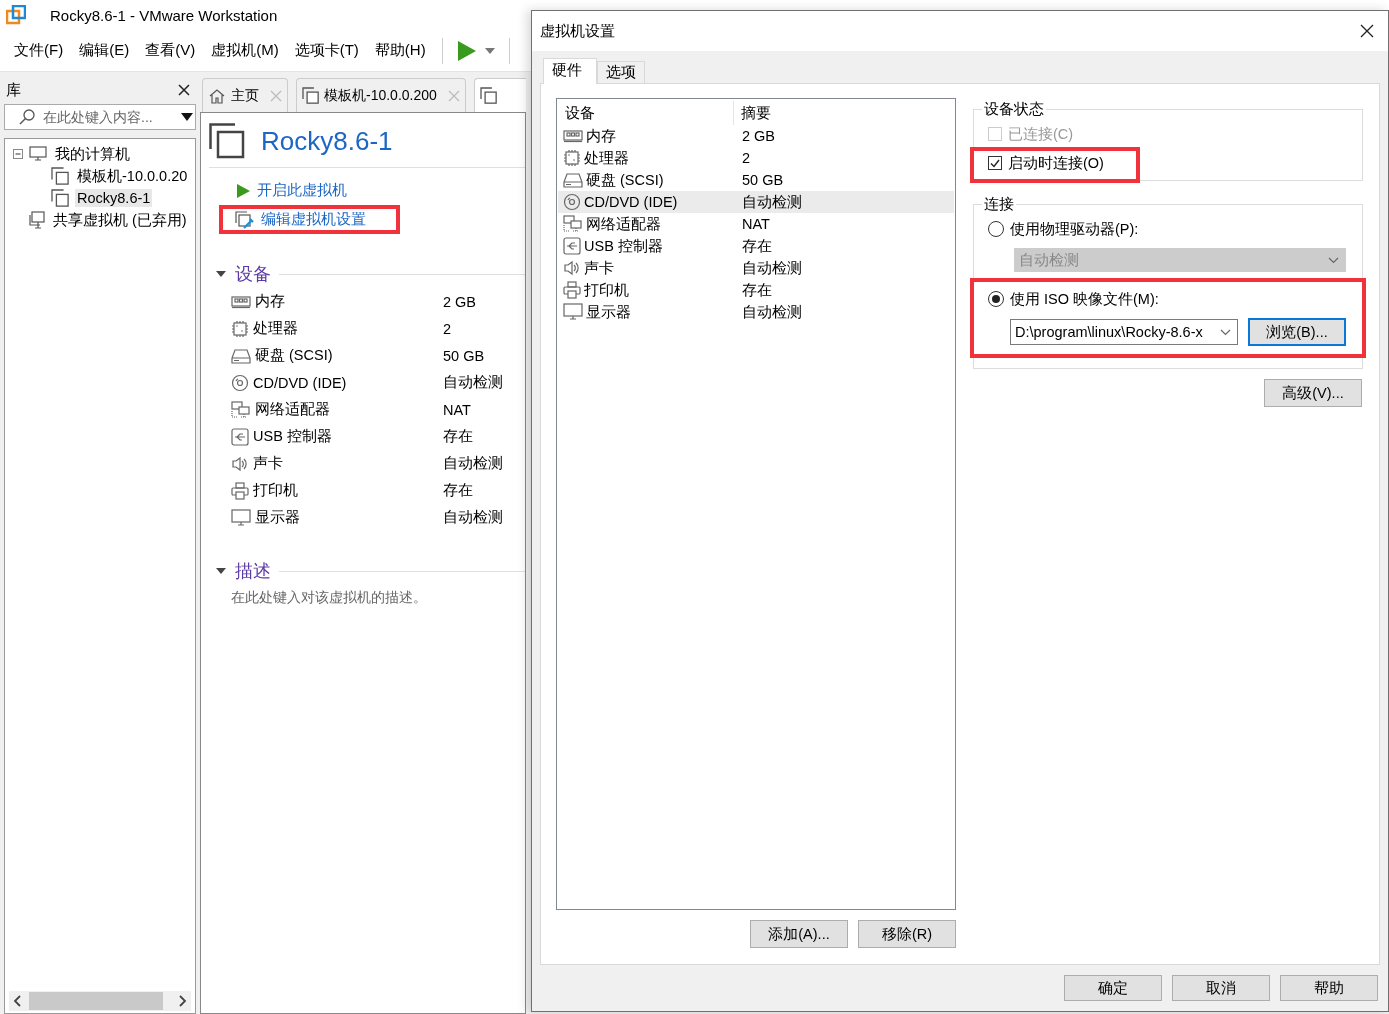  Describe the element at coordinates (217, 95) in the screenshot. I see `home-icon` at that location.